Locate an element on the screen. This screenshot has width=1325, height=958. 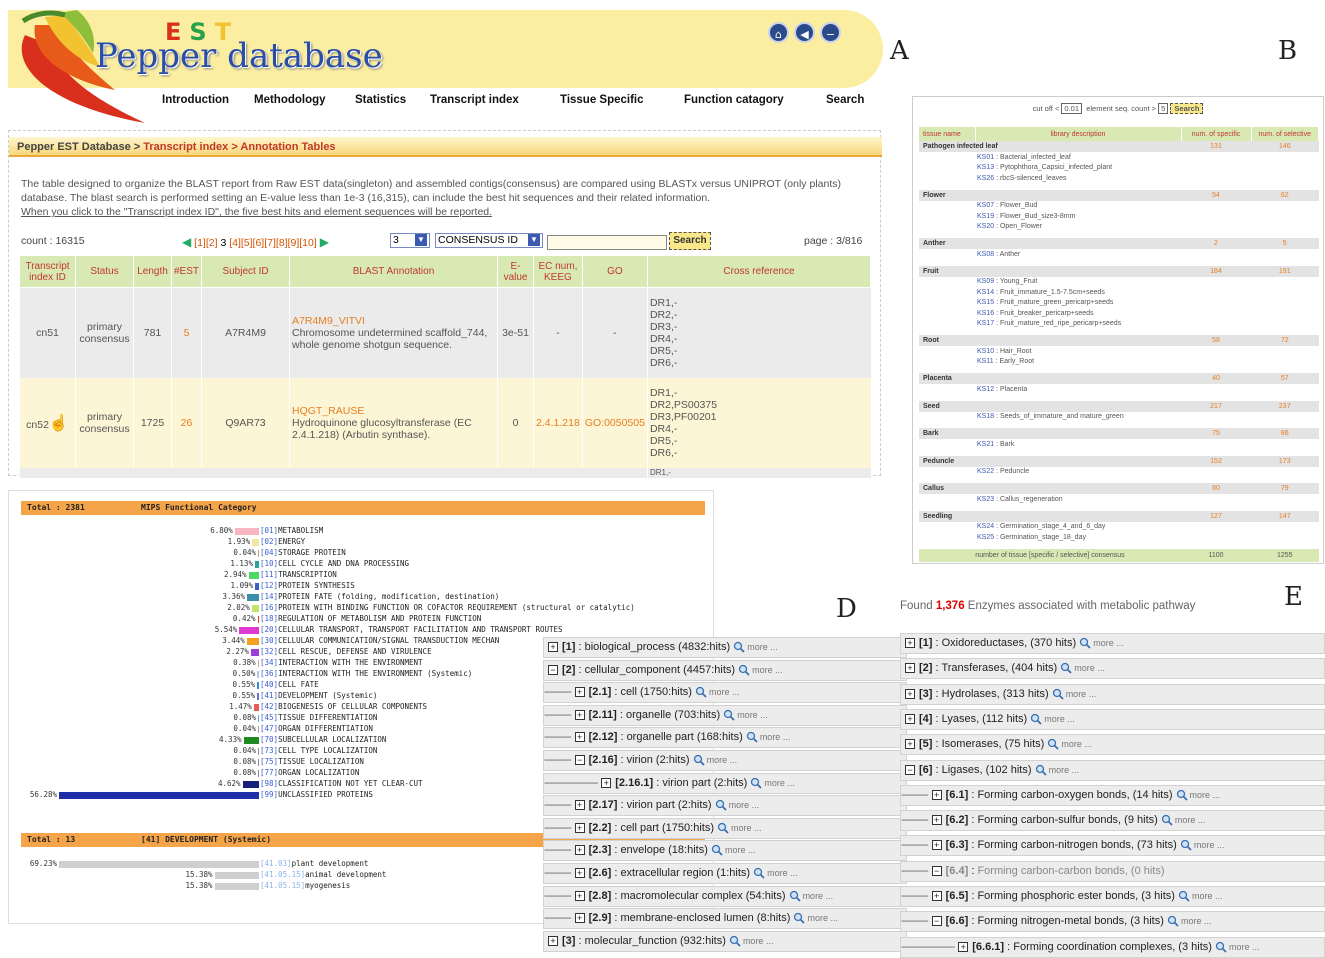
mips-label: [42]BIOGENESIS OF CELLULAR COMPONENTS is located at coordinates (343, 706).